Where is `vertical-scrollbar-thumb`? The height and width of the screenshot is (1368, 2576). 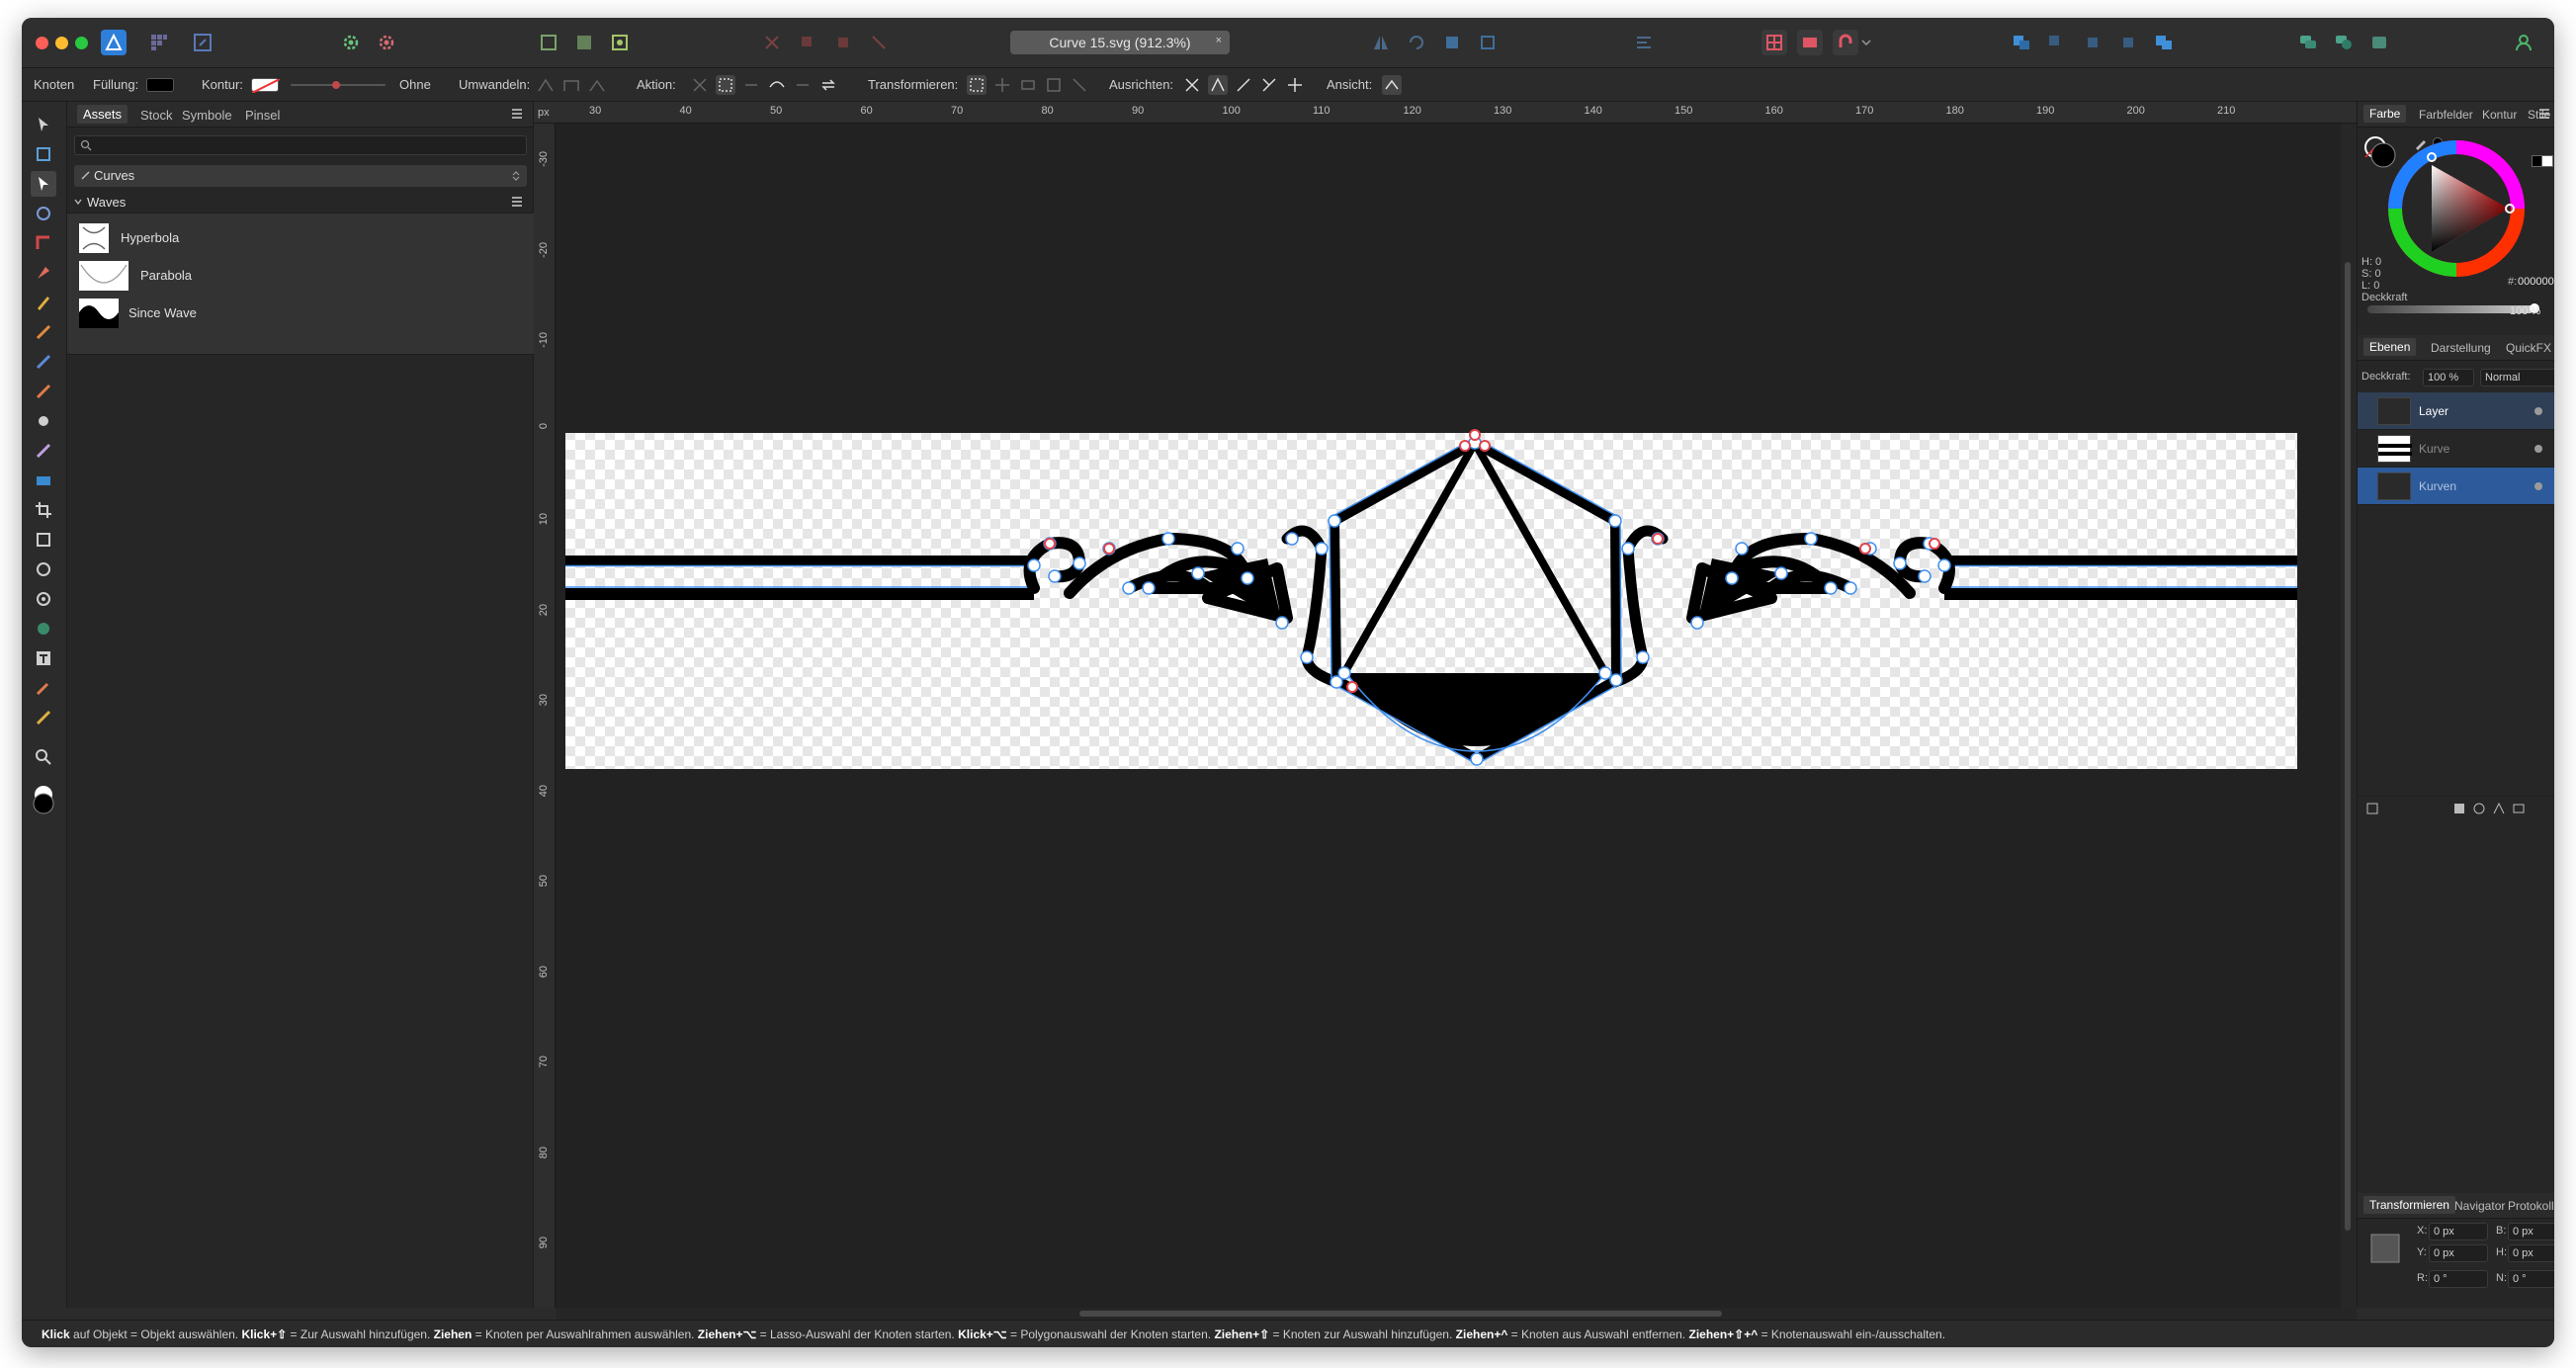
vertical-scrollbar-thumb is located at coordinates (2348, 746).